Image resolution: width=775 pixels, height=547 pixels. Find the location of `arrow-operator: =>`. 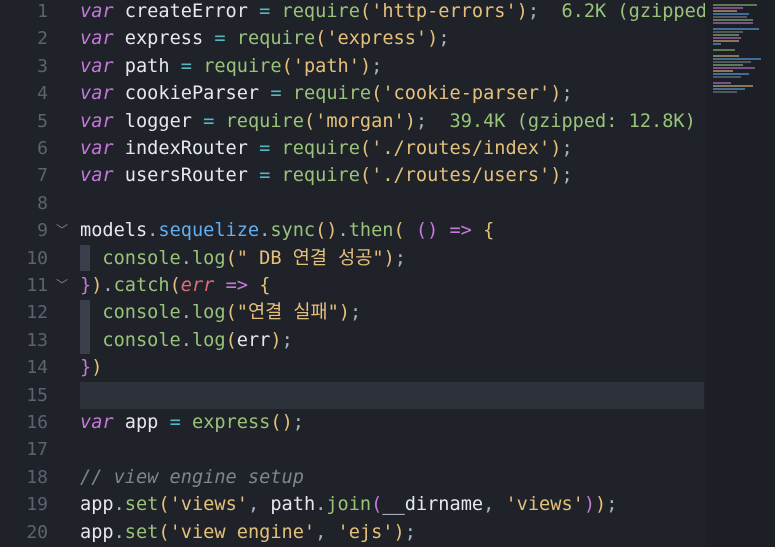

arrow-operator: => is located at coordinates (236, 285).